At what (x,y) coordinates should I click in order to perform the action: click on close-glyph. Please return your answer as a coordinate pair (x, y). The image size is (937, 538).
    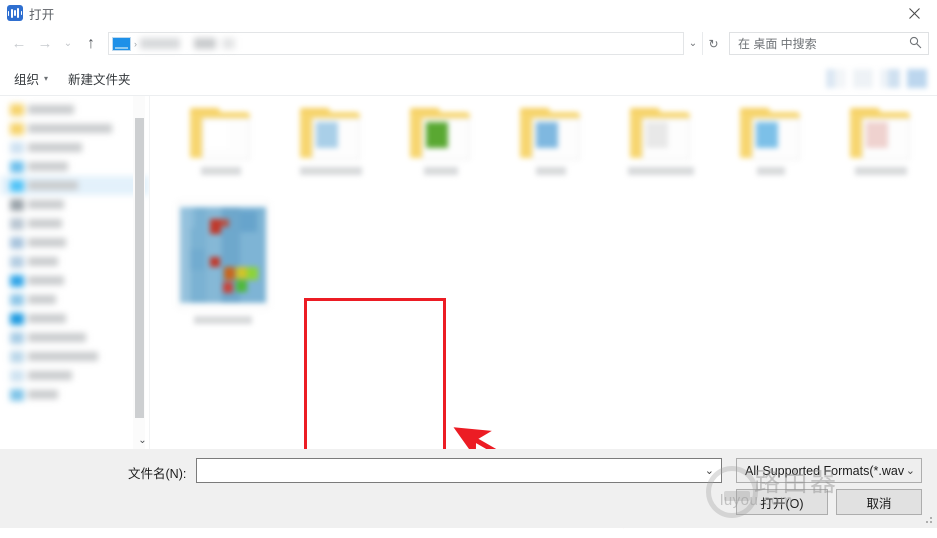
    Looking at the image, I should click on (914, 13).